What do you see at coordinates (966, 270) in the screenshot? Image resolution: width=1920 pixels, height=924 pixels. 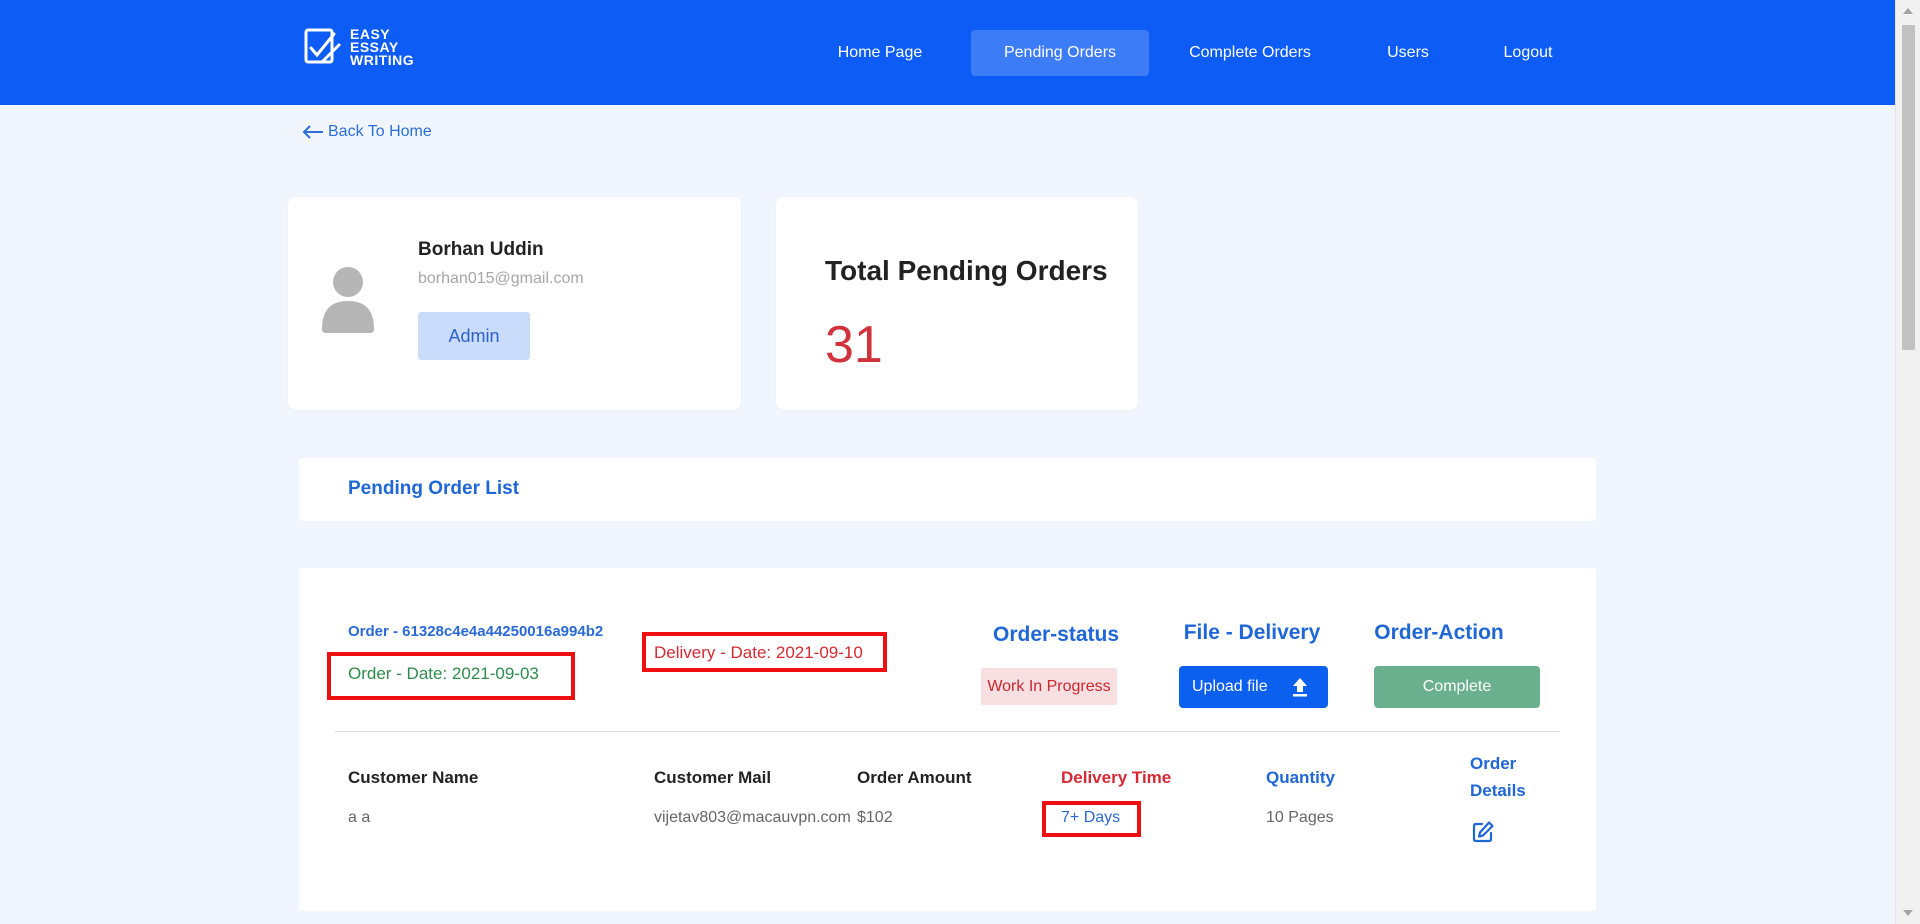 I see `stats-title: Total Pending Orders` at bounding box center [966, 270].